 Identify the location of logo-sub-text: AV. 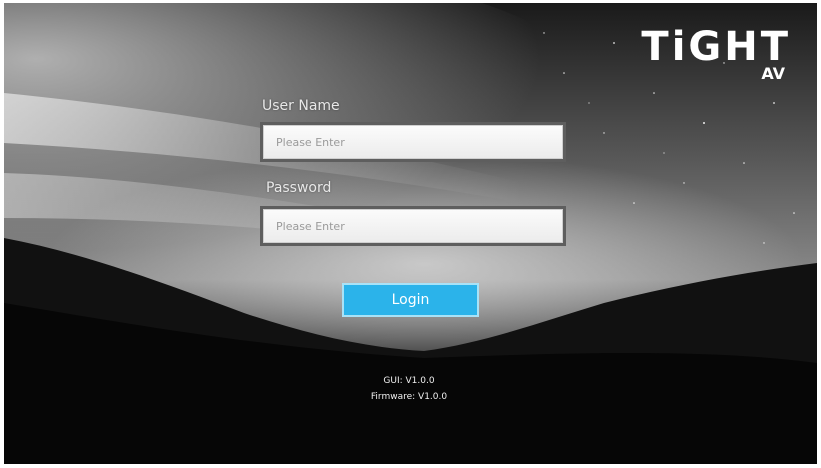
(773, 73).